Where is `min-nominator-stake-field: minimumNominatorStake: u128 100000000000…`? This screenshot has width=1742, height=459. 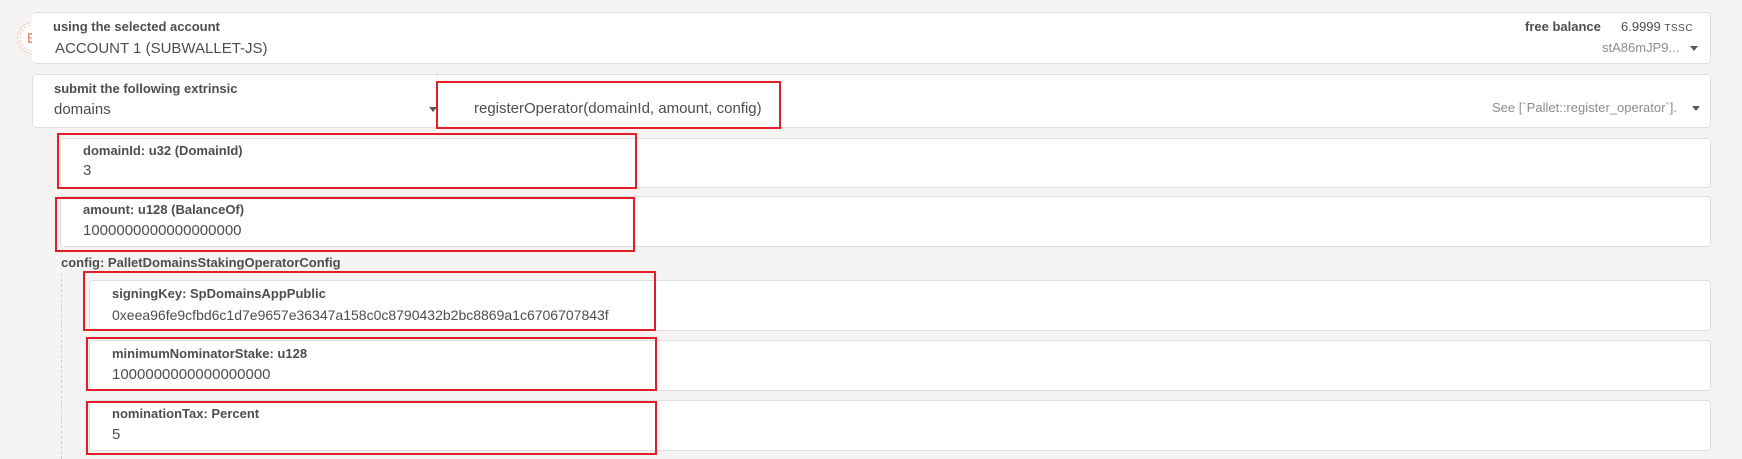
min-nominator-stake-field: minimumNominatorStake: u128 100000000000… is located at coordinates (900, 365).